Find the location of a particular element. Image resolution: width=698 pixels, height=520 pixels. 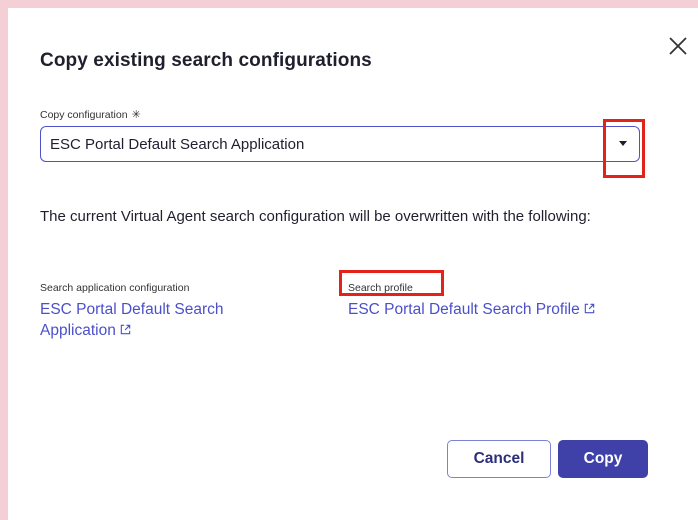

cancel-button: Cancel is located at coordinates (499, 459).